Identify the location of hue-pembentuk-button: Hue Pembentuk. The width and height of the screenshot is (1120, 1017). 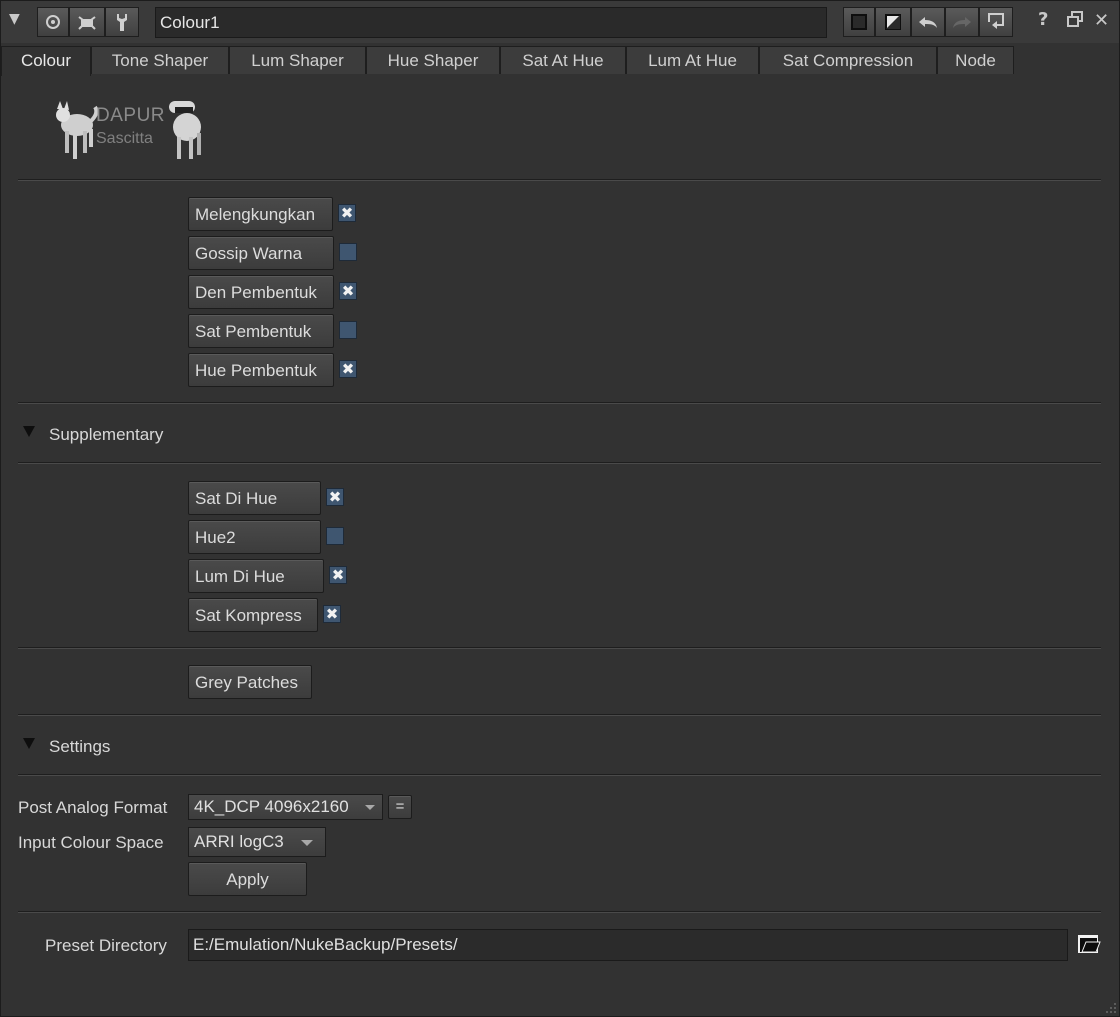
(261, 370).